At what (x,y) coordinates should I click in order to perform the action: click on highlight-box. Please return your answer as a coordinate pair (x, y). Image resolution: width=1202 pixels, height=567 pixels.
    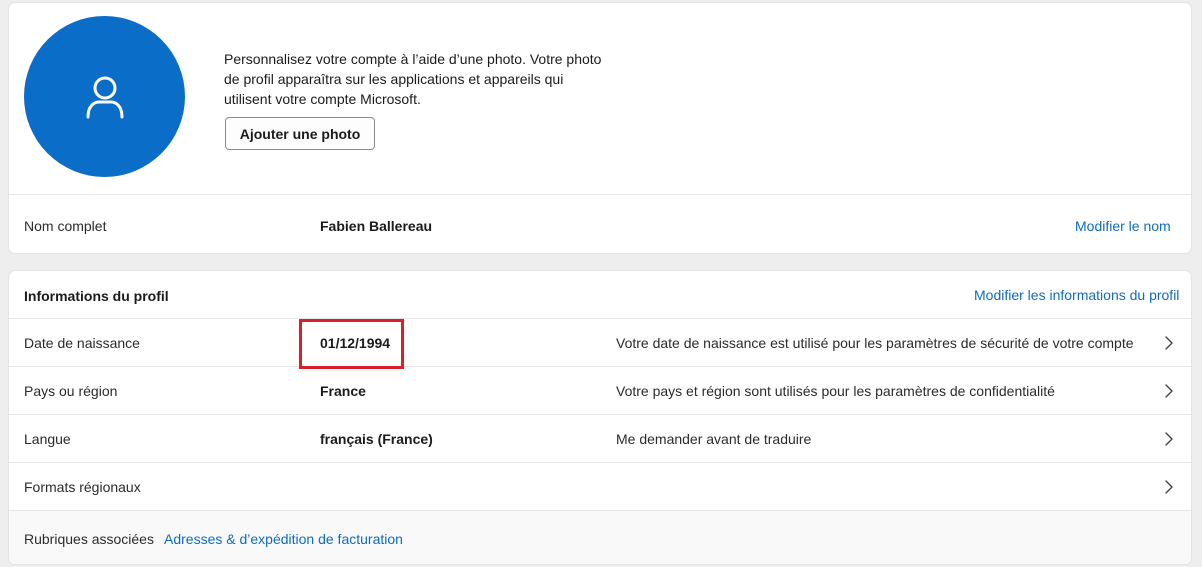
    Looking at the image, I should click on (351, 344).